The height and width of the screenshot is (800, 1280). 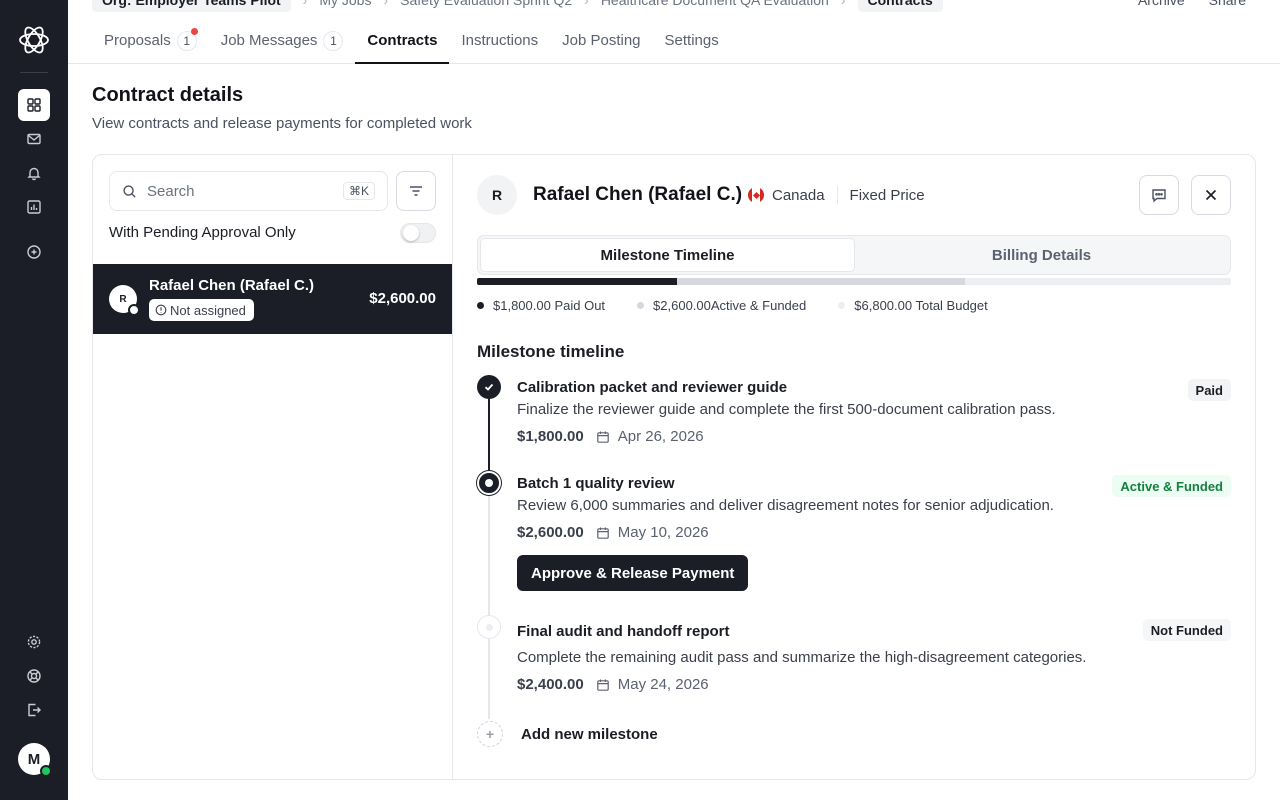 What do you see at coordinates (1192, 6) in the screenshot?
I see `page-actions: Archive Share` at bounding box center [1192, 6].